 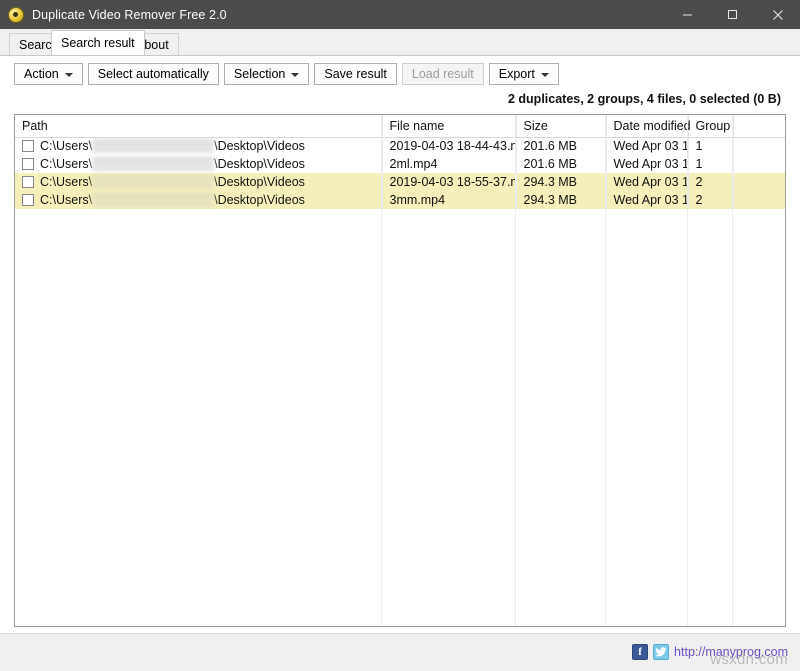 What do you see at coordinates (640, 652) in the screenshot?
I see `facebook-icon: f` at bounding box center [640, 652].